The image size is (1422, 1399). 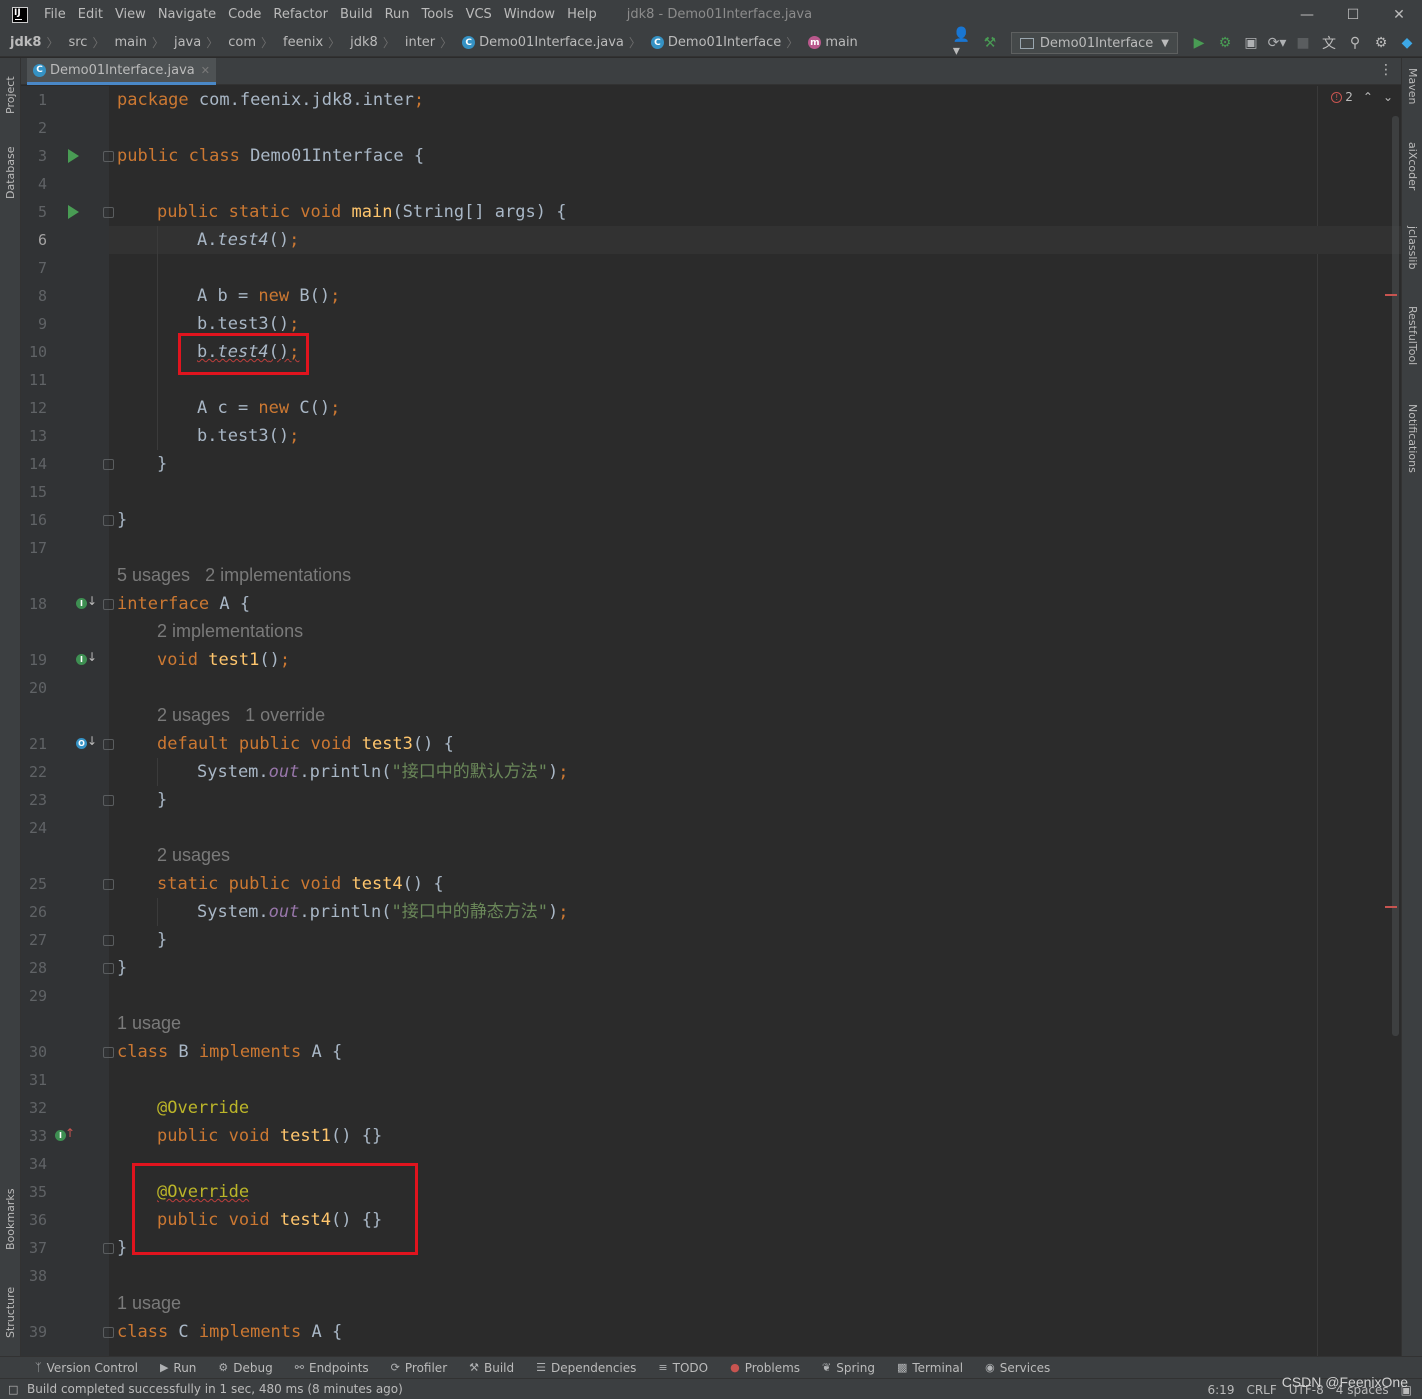 What do you see at coordinates (902, 1367) in the screenshot?
I see `terminal-icon: ▩` at bounding box center [902, 1367].